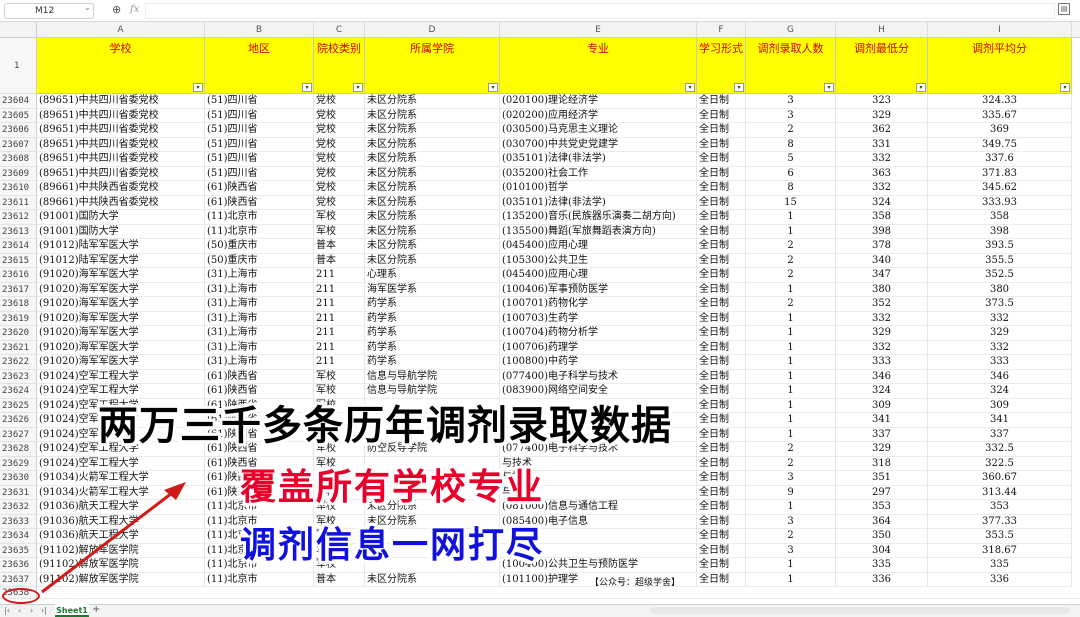  Describe the element at coordinates (791, 159) in the screenshot. I see `table-cell: 5` at that location.